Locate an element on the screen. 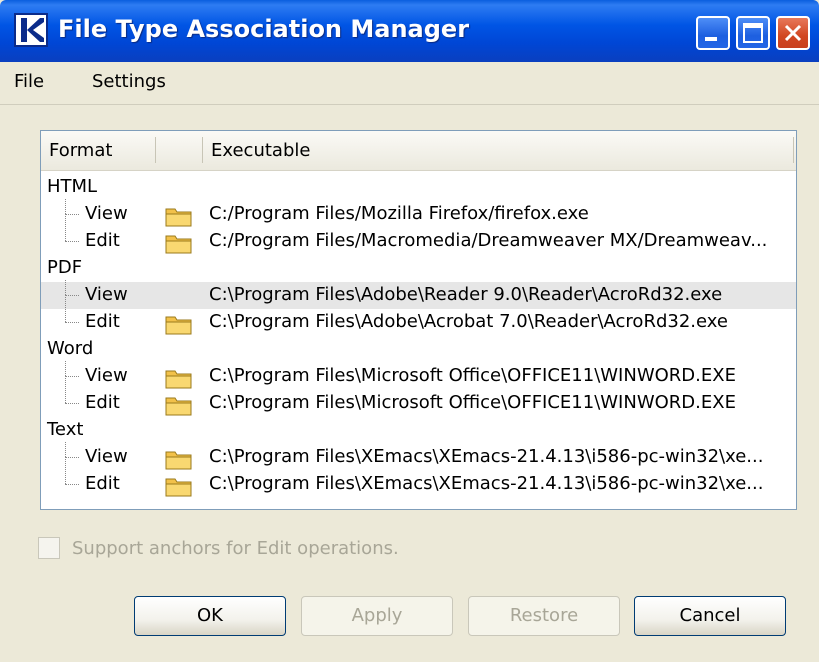  menu-bar: File Settings is located at coordinates (409, 83).